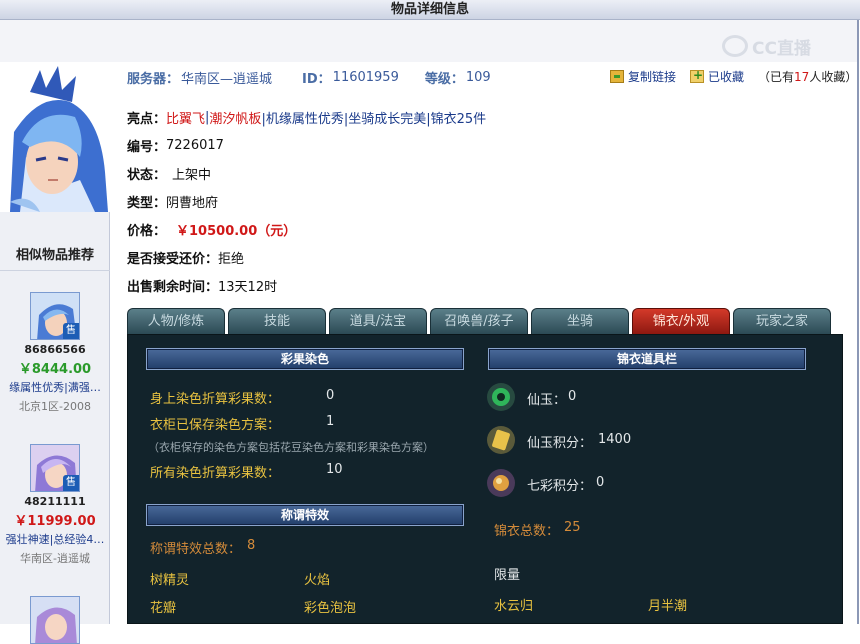 Image resolution: width=860 pixels, height=644 pixels. Describe the element at coordinates (478, 77) in the screenshot. I see `level-value: 109` at that location.